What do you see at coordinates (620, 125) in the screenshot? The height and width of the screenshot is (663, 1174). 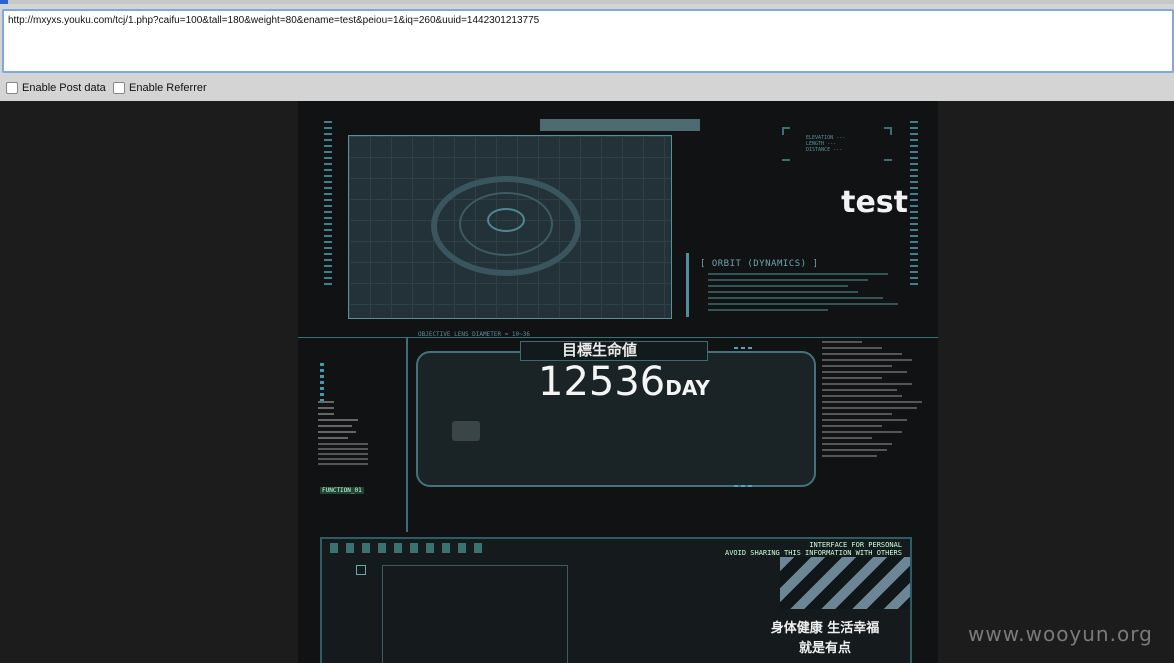 I see `top-bar-plate` at bounding box center [620, 125].